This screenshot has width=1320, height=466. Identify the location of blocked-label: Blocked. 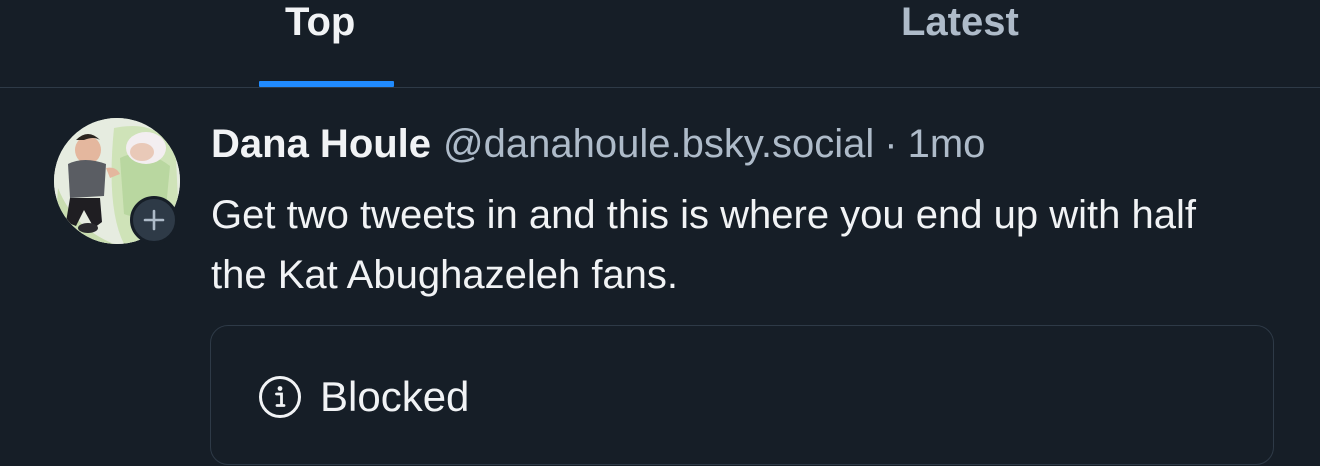
(395, 396).